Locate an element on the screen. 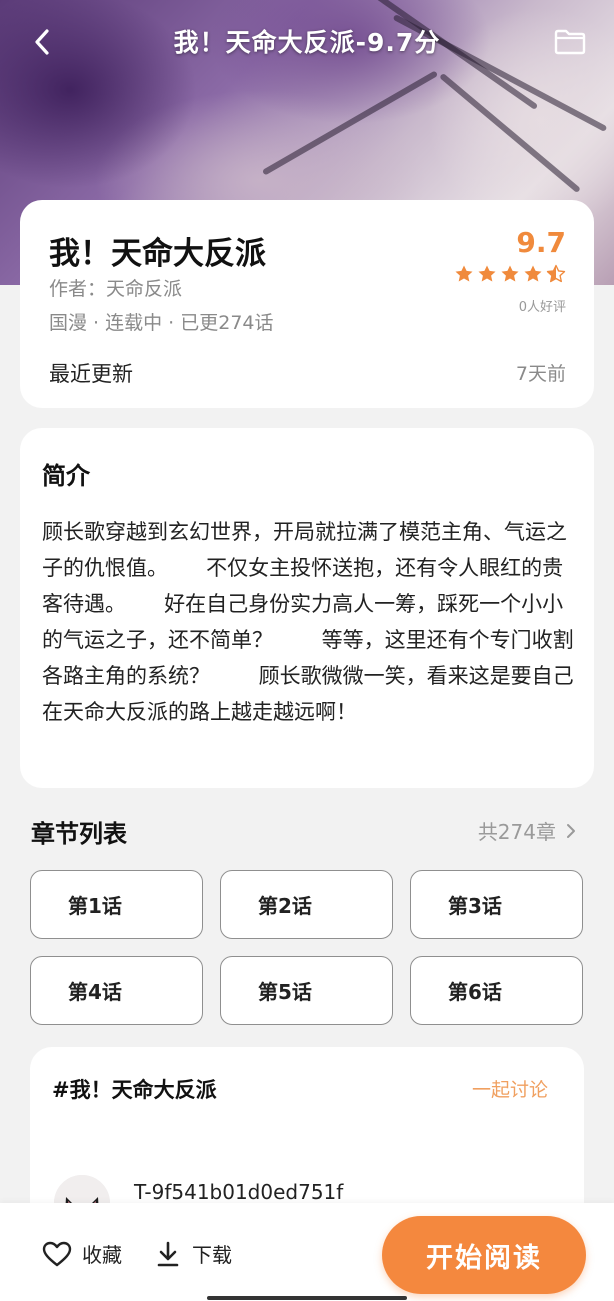 Image resolution: width=614 pixels, height=1301 pixels. heart-icon is located at coordinates (57, 1253).